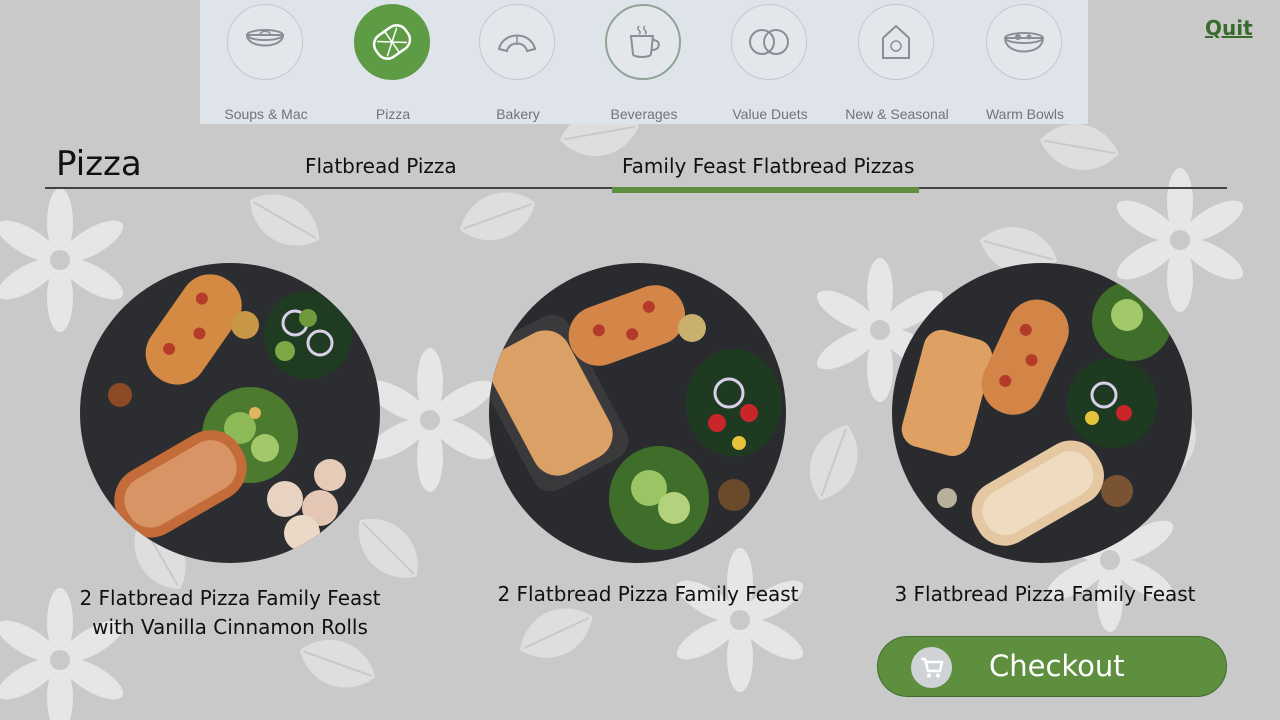  What do you see at coordinates (265, 42) in the screenshot?
I see `soup-bowl-icon` at bounding box center [265, 42].